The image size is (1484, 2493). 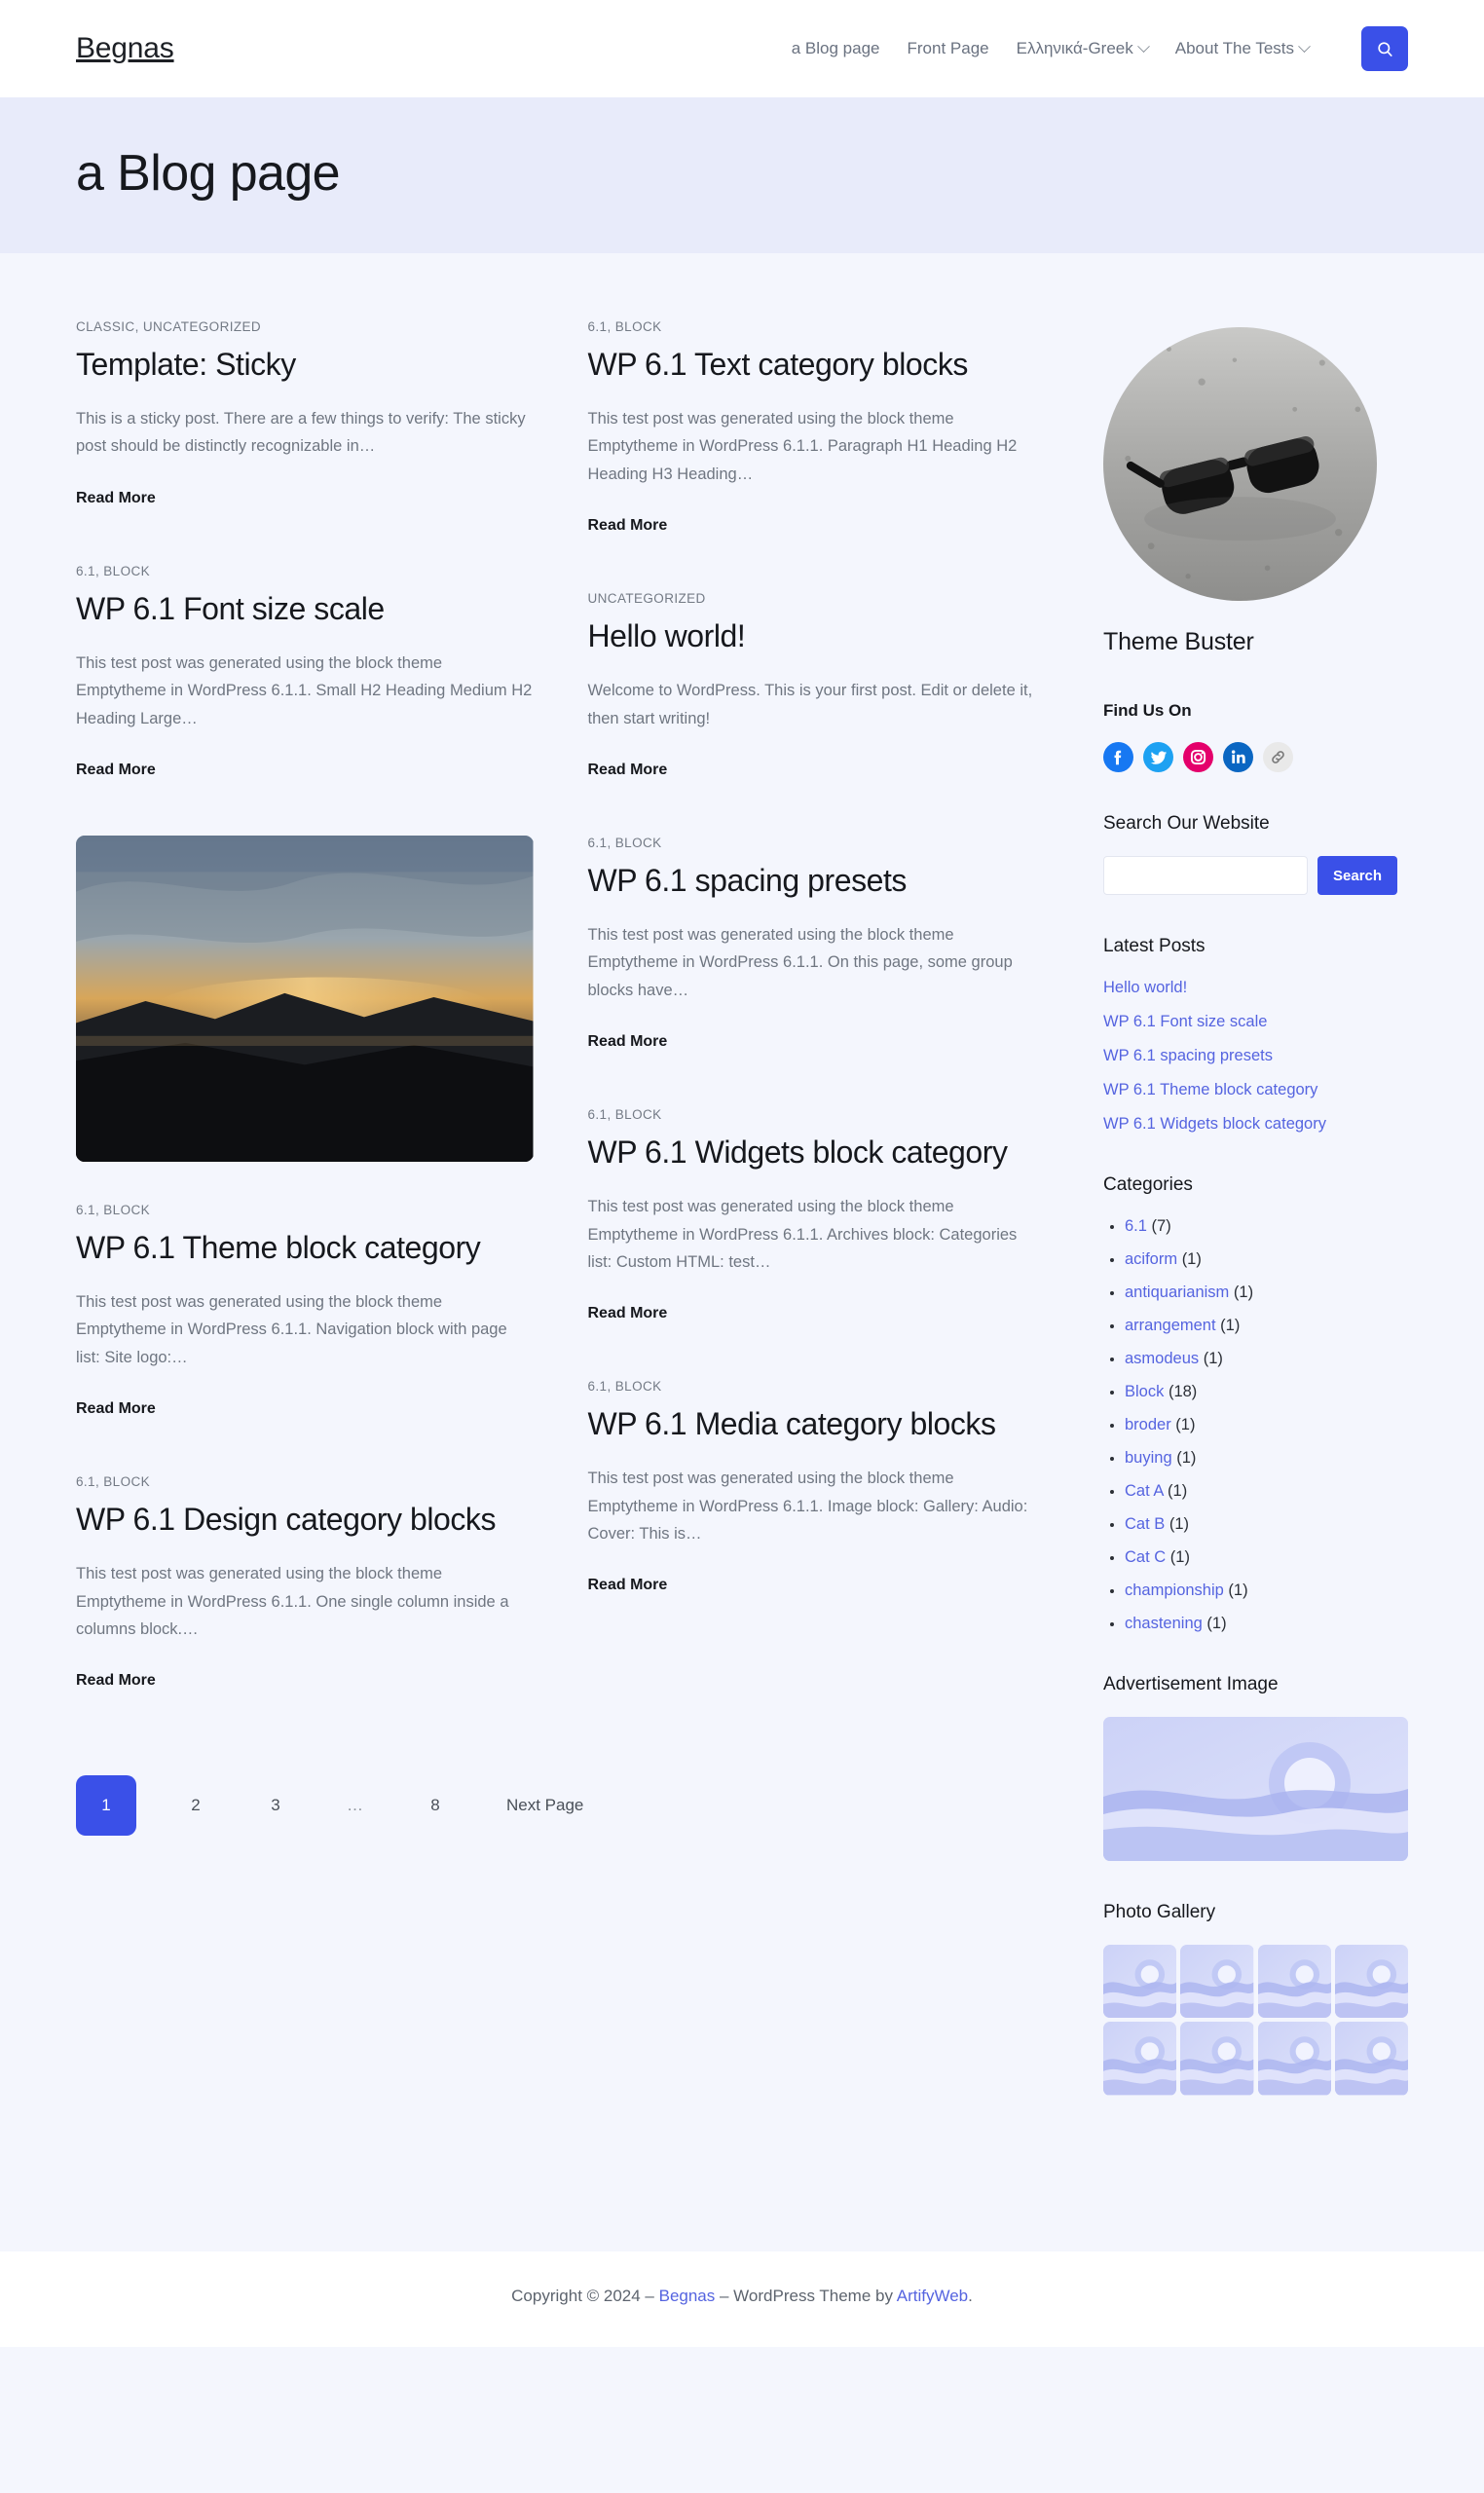 I want to click on category-item: Cat C (1), so click(x=1266, y=1558).